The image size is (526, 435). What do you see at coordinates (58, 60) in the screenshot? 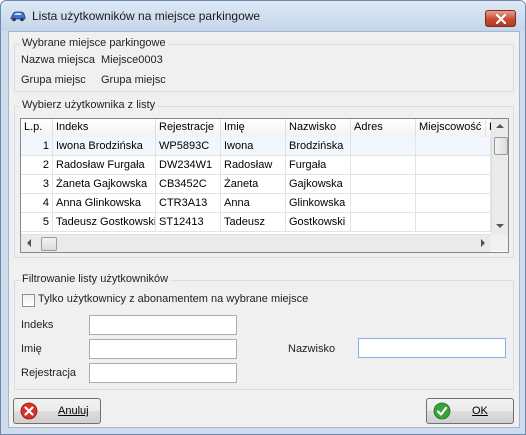
I see `place-name-label: Nazwa miejsca` at bounding box center [58, 60].